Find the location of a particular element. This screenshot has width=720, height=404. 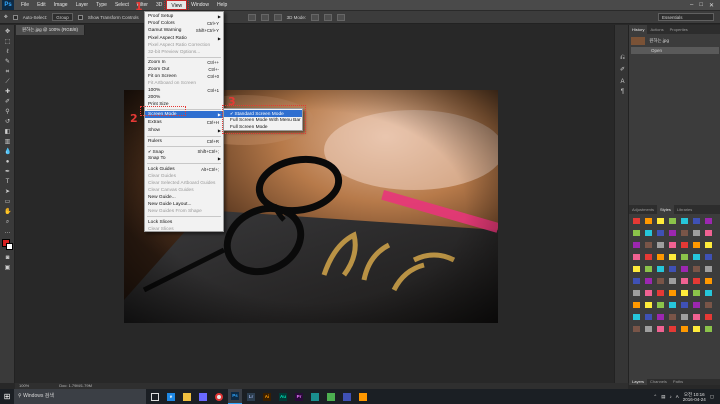

history-step-open: Open is located at coordinates (675, 50).